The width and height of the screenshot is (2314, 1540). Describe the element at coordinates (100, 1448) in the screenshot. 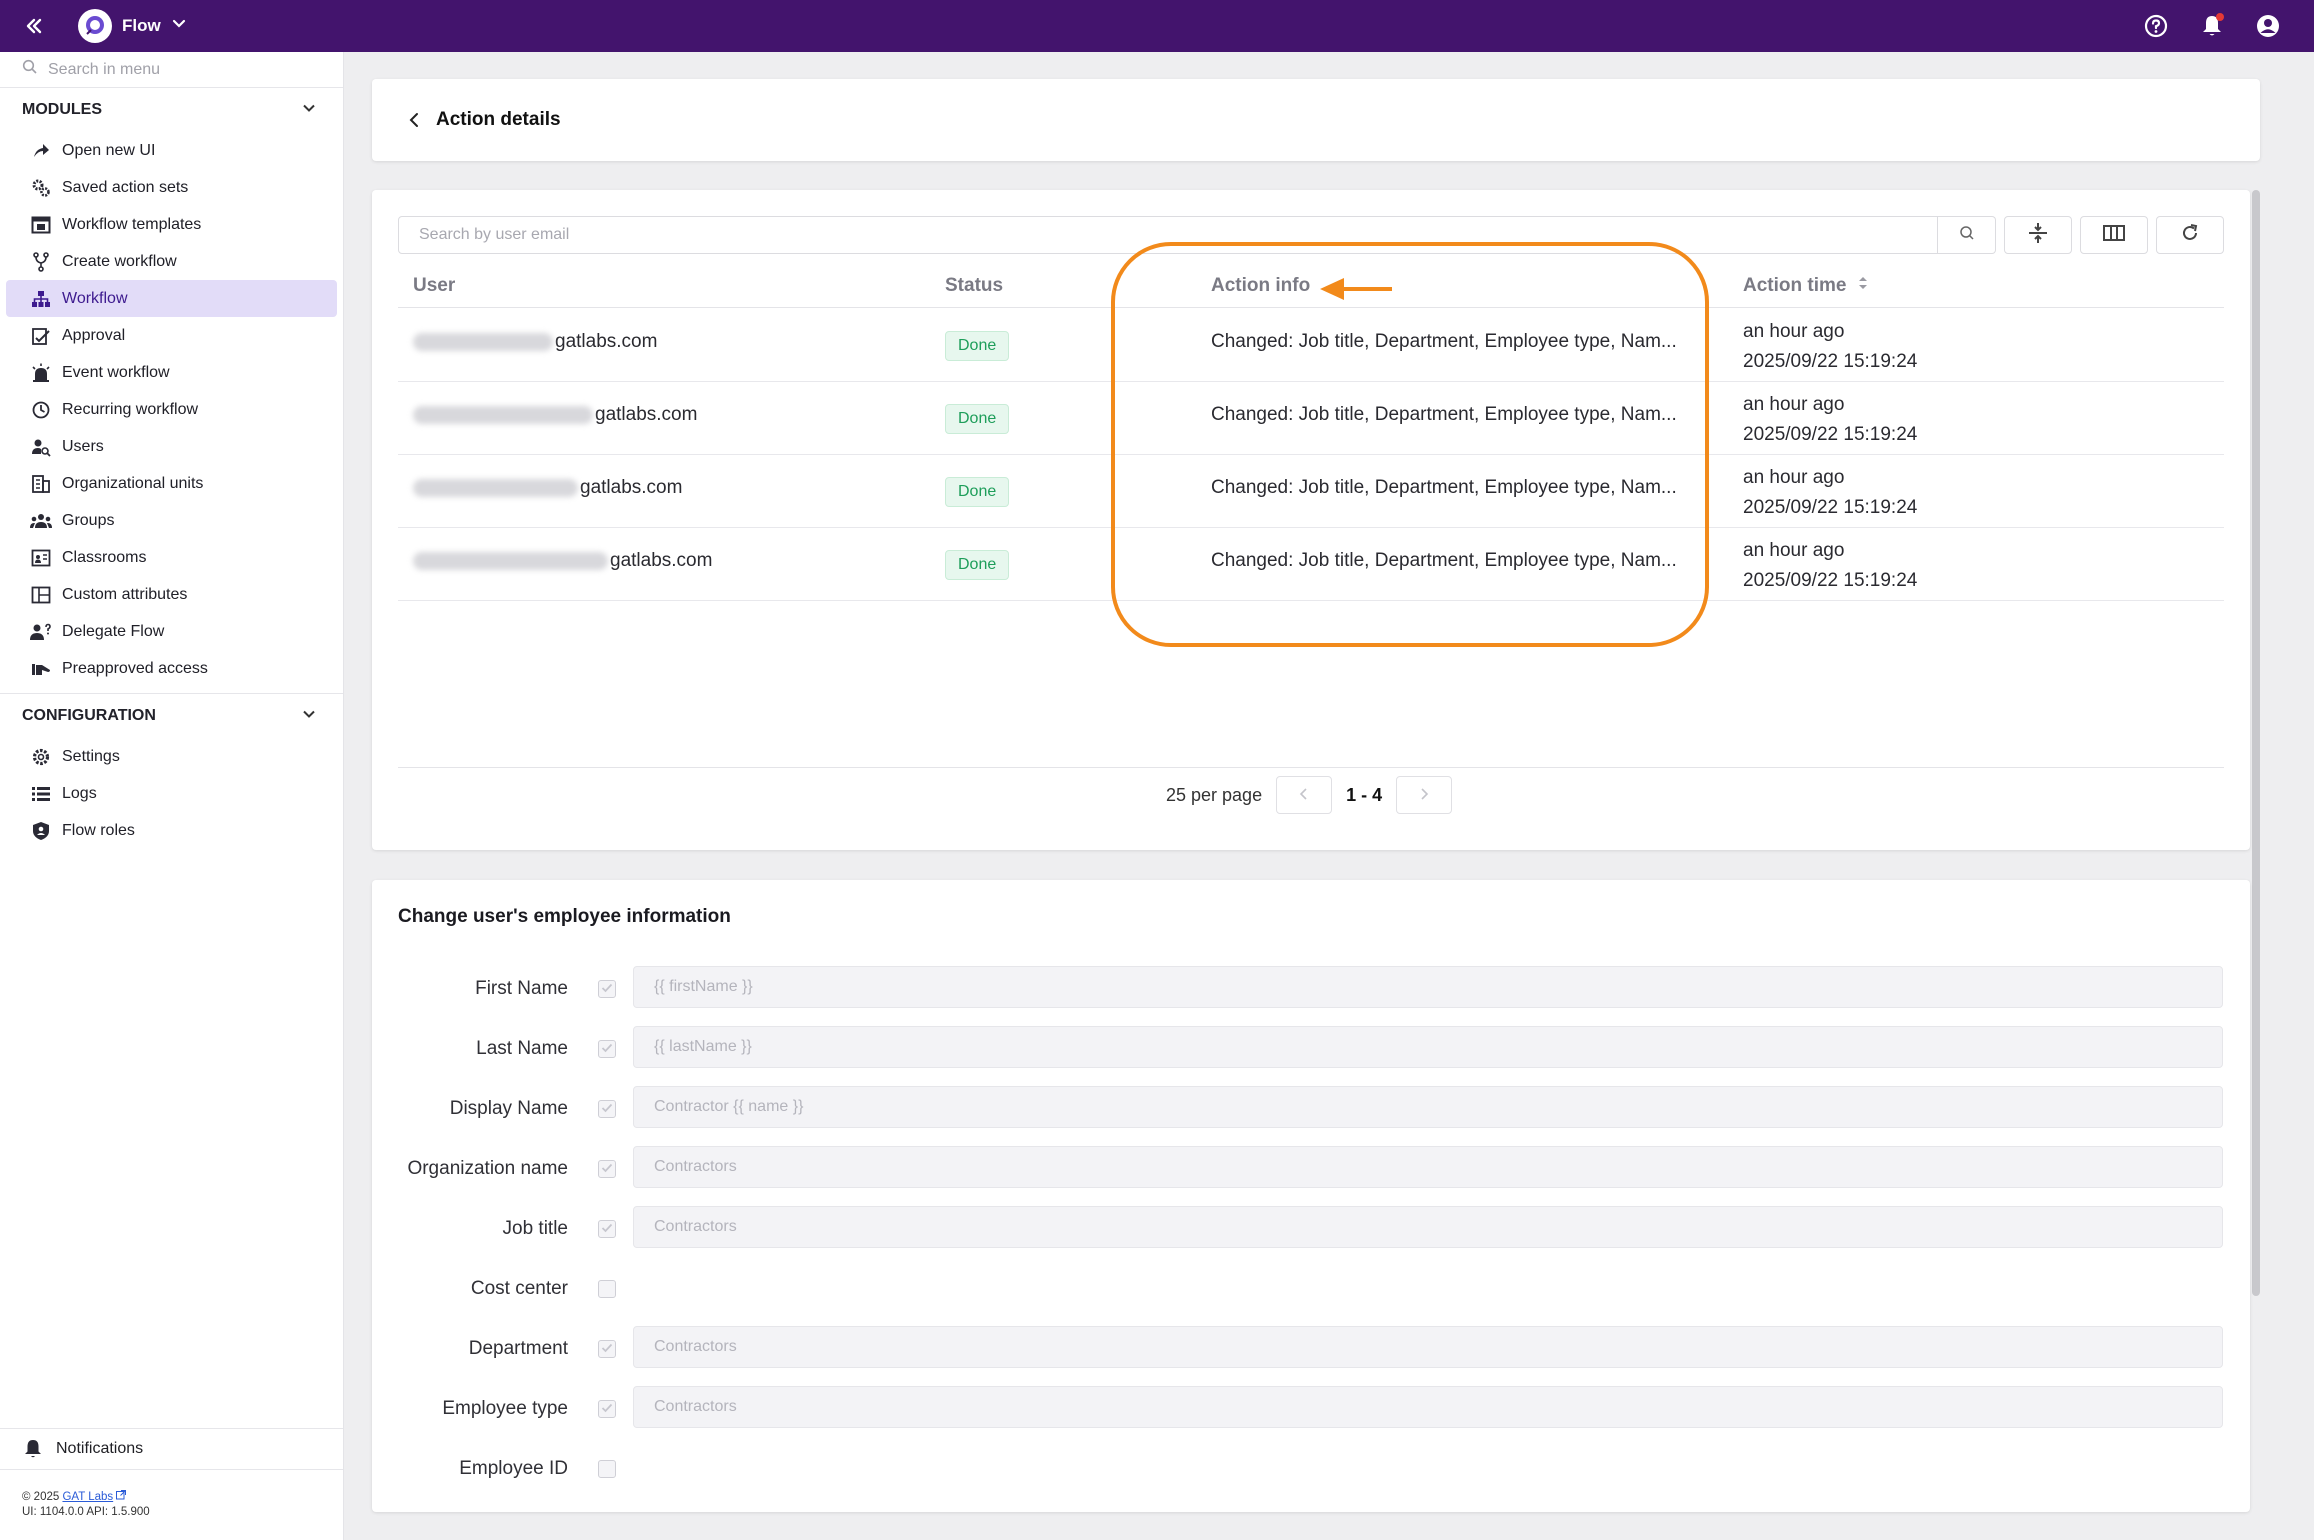

I see `sidebar-item-label: Notifications` at that location.